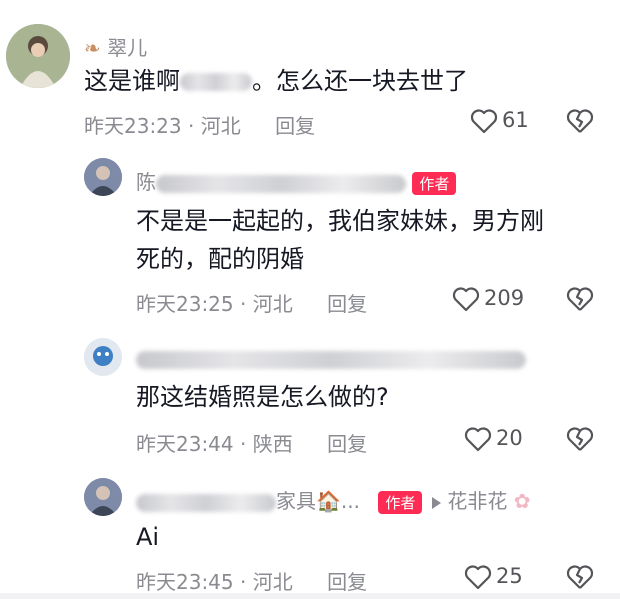 The height and width of the screenshot is (599, 620). Describe the element at coordinates (493, 439) in the screenshot. I see `like-button: 20` at that location.